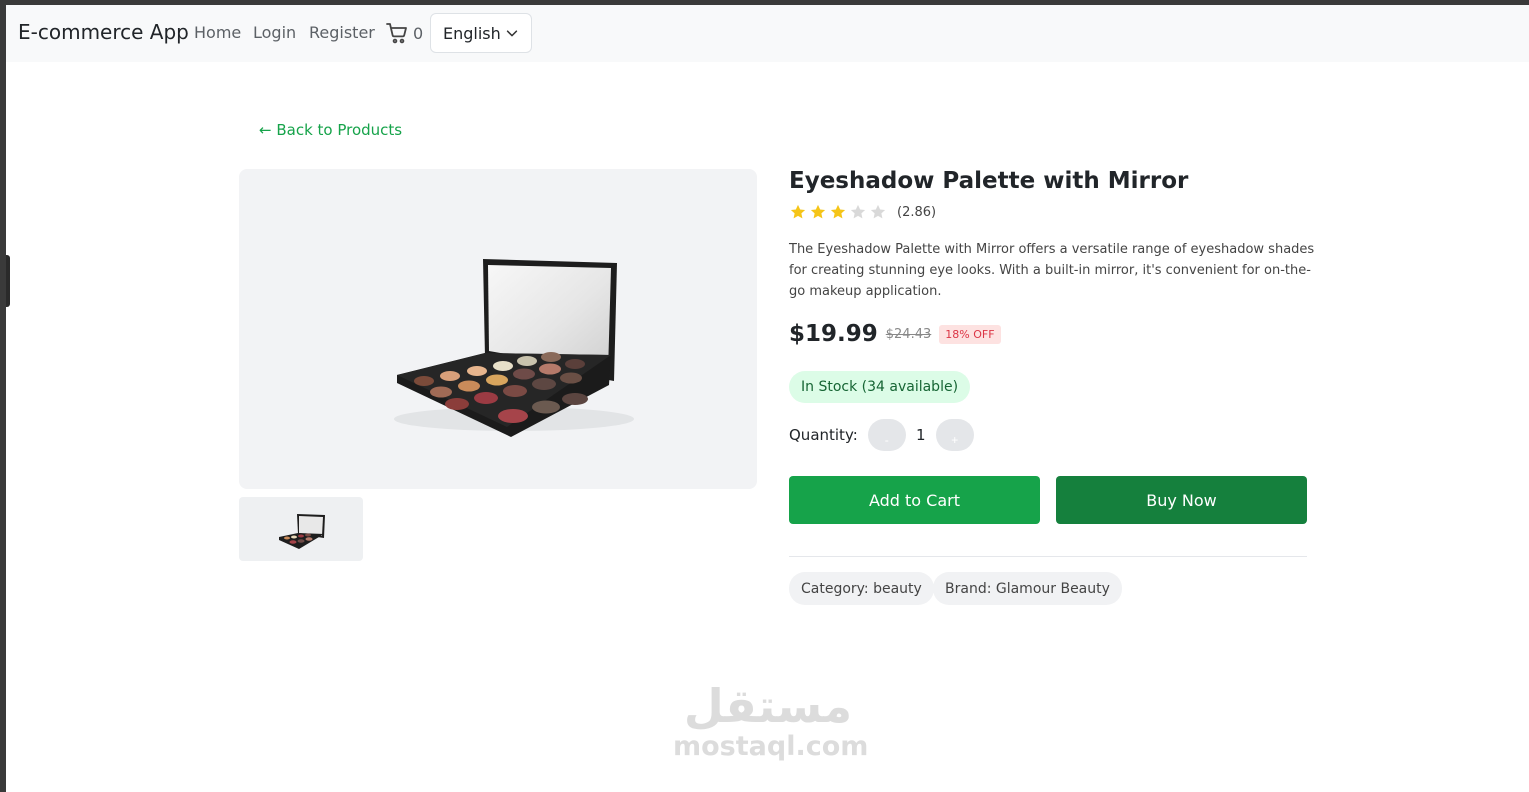  What do you see at coordinates (1181, 500) in the screenshot?
I see `buy-now-button: Buy Now` at bounding box center [1181, 500].